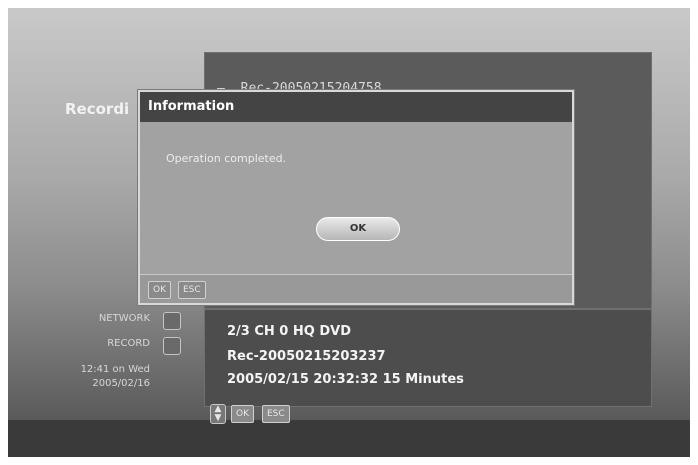 The height and width of the screenshot is (465, 698). I want to click on footer-ok-key: OK, so click(159, 290).